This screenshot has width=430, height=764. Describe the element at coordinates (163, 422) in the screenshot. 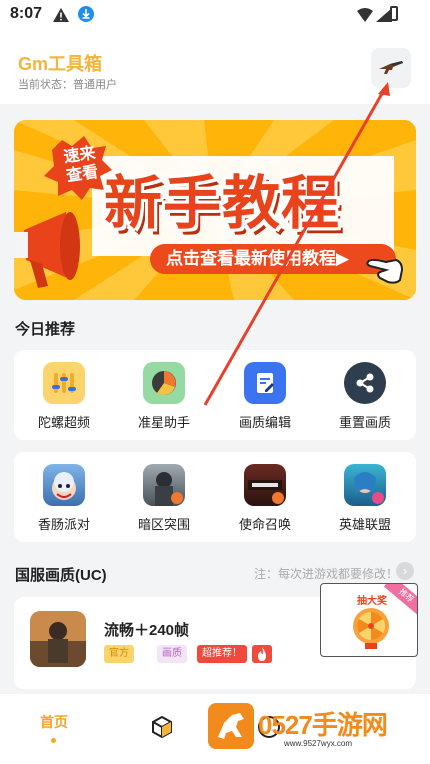

I see `tool-label: 准星助手` at that location.